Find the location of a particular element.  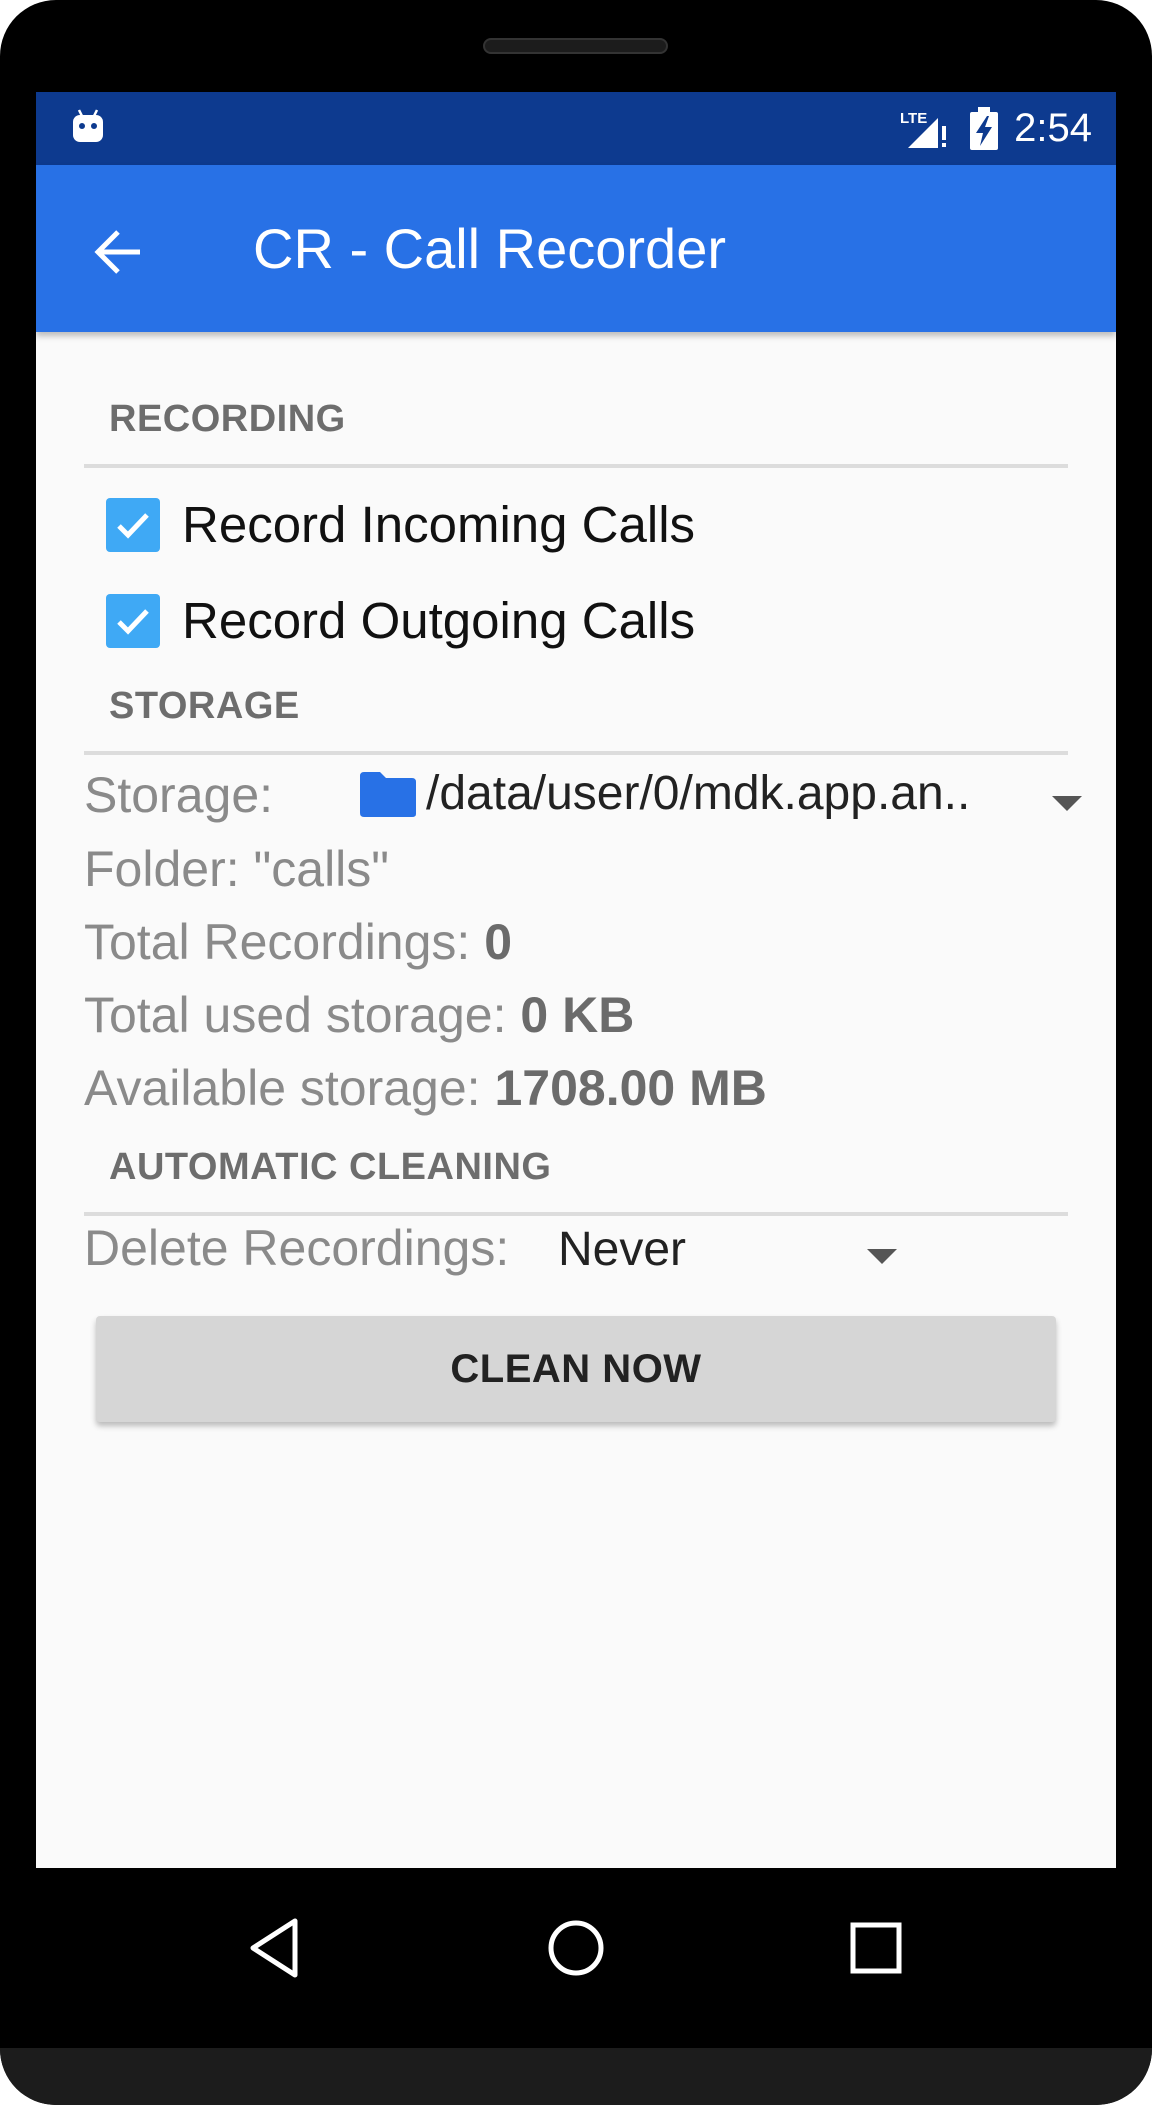

storage-dropdown: /data/user/0/mdk.app.an.. is located at coordinates (664, 793).